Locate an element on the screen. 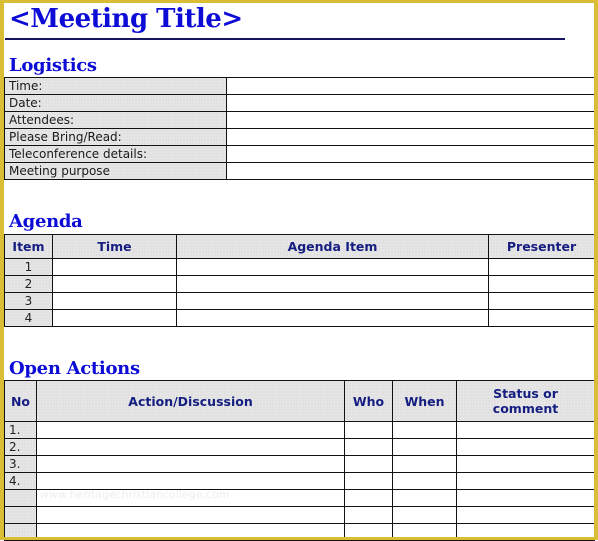 Image resolution: width=598 pixels, height=541 pixels. agenda-row: 1 is located at coordinates (299, 267).